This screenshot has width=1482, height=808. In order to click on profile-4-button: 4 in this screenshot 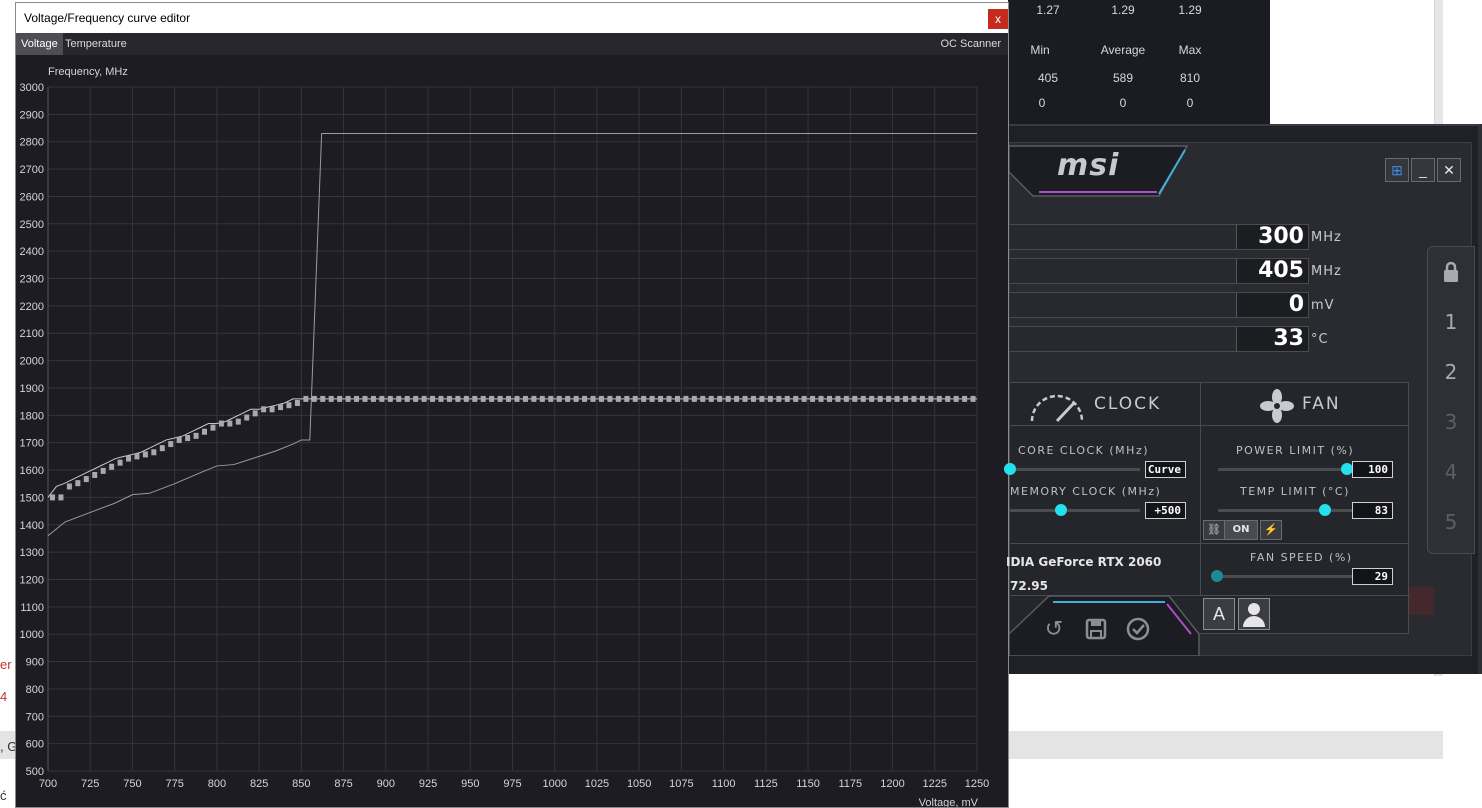, I will do `click(1451, 472)`.